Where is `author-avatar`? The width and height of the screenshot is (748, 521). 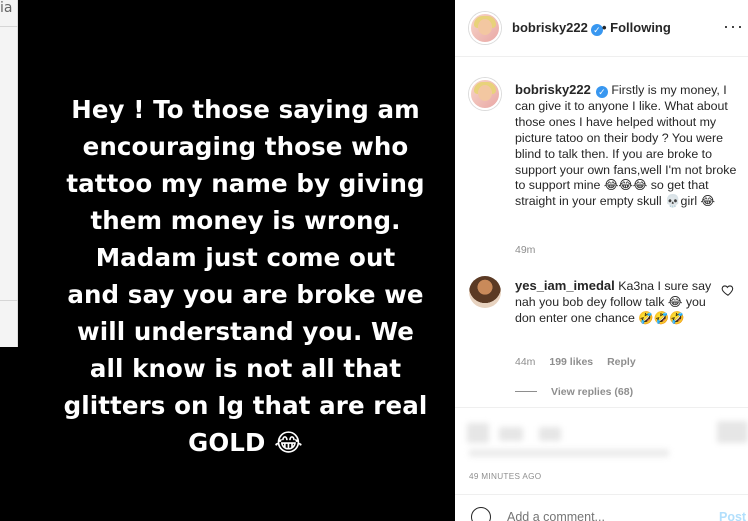
author-avatar is located at coordinates (485, 28).